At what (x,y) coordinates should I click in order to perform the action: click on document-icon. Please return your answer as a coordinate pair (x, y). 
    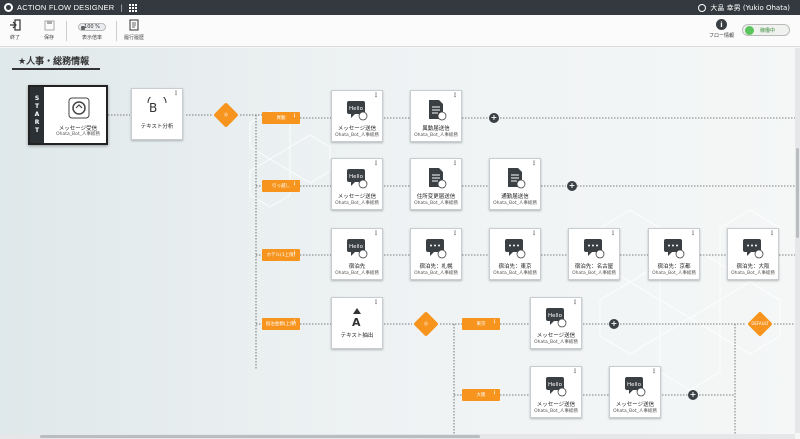
    Looking at the image, I should click on (436, 110).